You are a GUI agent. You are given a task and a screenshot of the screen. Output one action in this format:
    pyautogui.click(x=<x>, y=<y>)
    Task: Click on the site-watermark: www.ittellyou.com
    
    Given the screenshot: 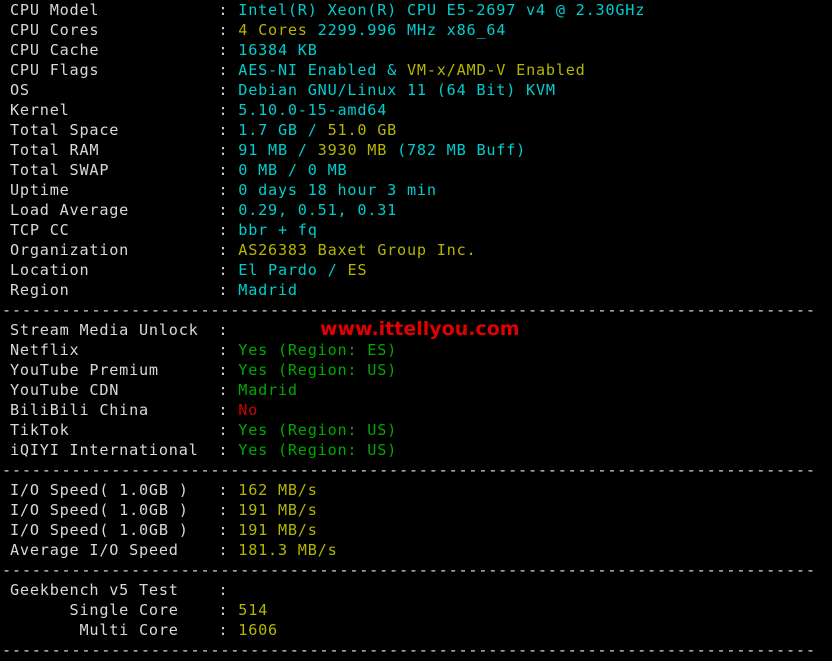 What is the action you would take?
    pyautogui.click(x=420, y=329)
    